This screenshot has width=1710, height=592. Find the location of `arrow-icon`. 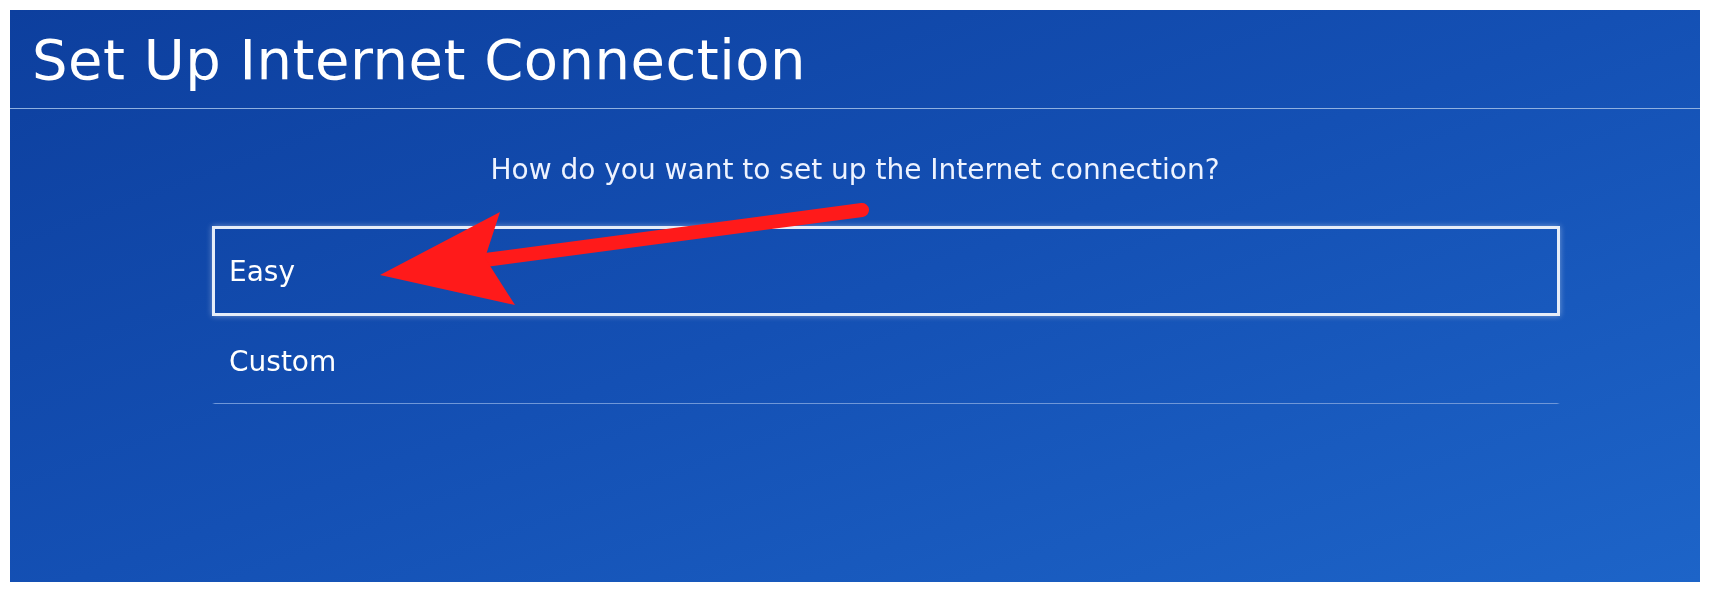

arrow-icon is located at coordinates (624, 254).